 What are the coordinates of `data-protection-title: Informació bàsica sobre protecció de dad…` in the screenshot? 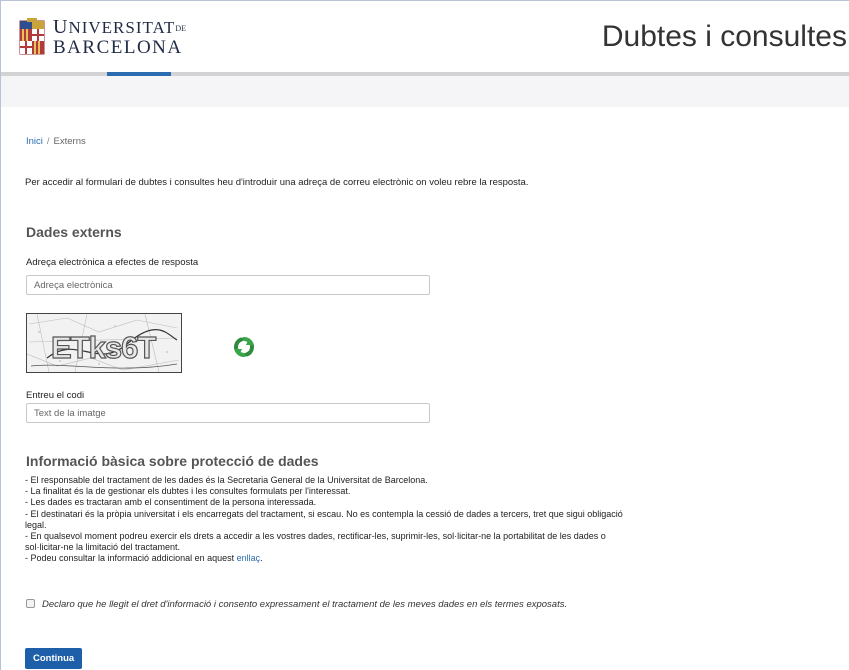 It's located at (172, 461).